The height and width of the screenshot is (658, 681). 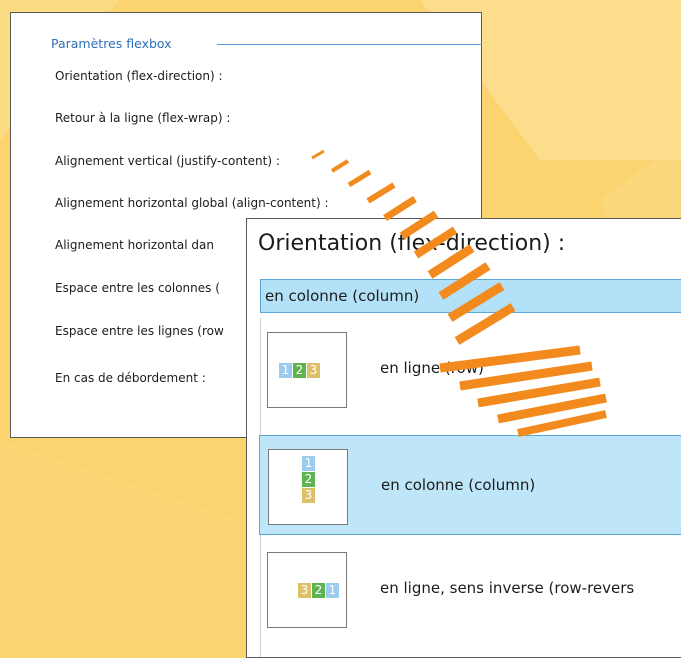 I want to click on field-label-justify-content: Alignement vertical (justify-content) :, so click(x=167, y=161).